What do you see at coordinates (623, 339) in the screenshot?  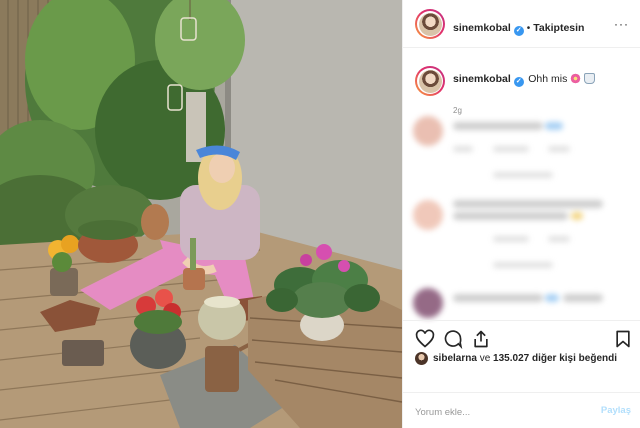 I see `bookmark-icon` at bounding box center [623, 339].